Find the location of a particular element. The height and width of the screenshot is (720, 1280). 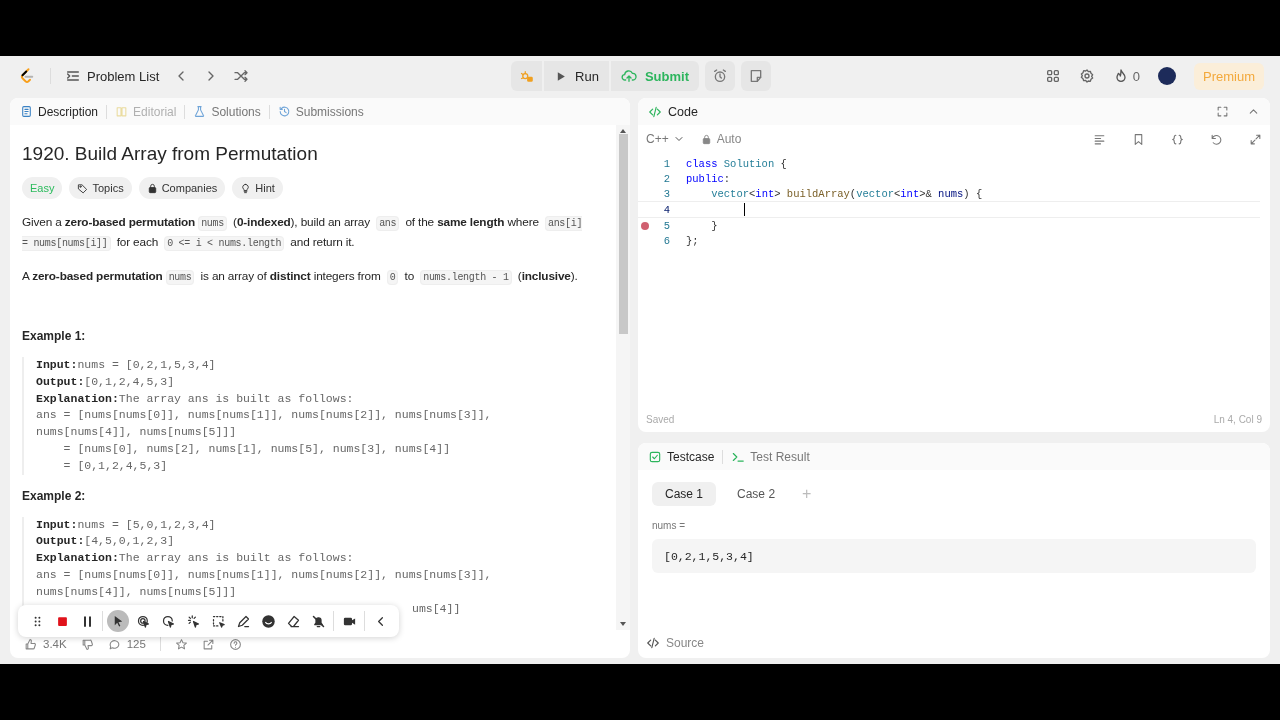

example-line: Output:[0,1,2,4,5,3] is located at coordinates (106, 381).